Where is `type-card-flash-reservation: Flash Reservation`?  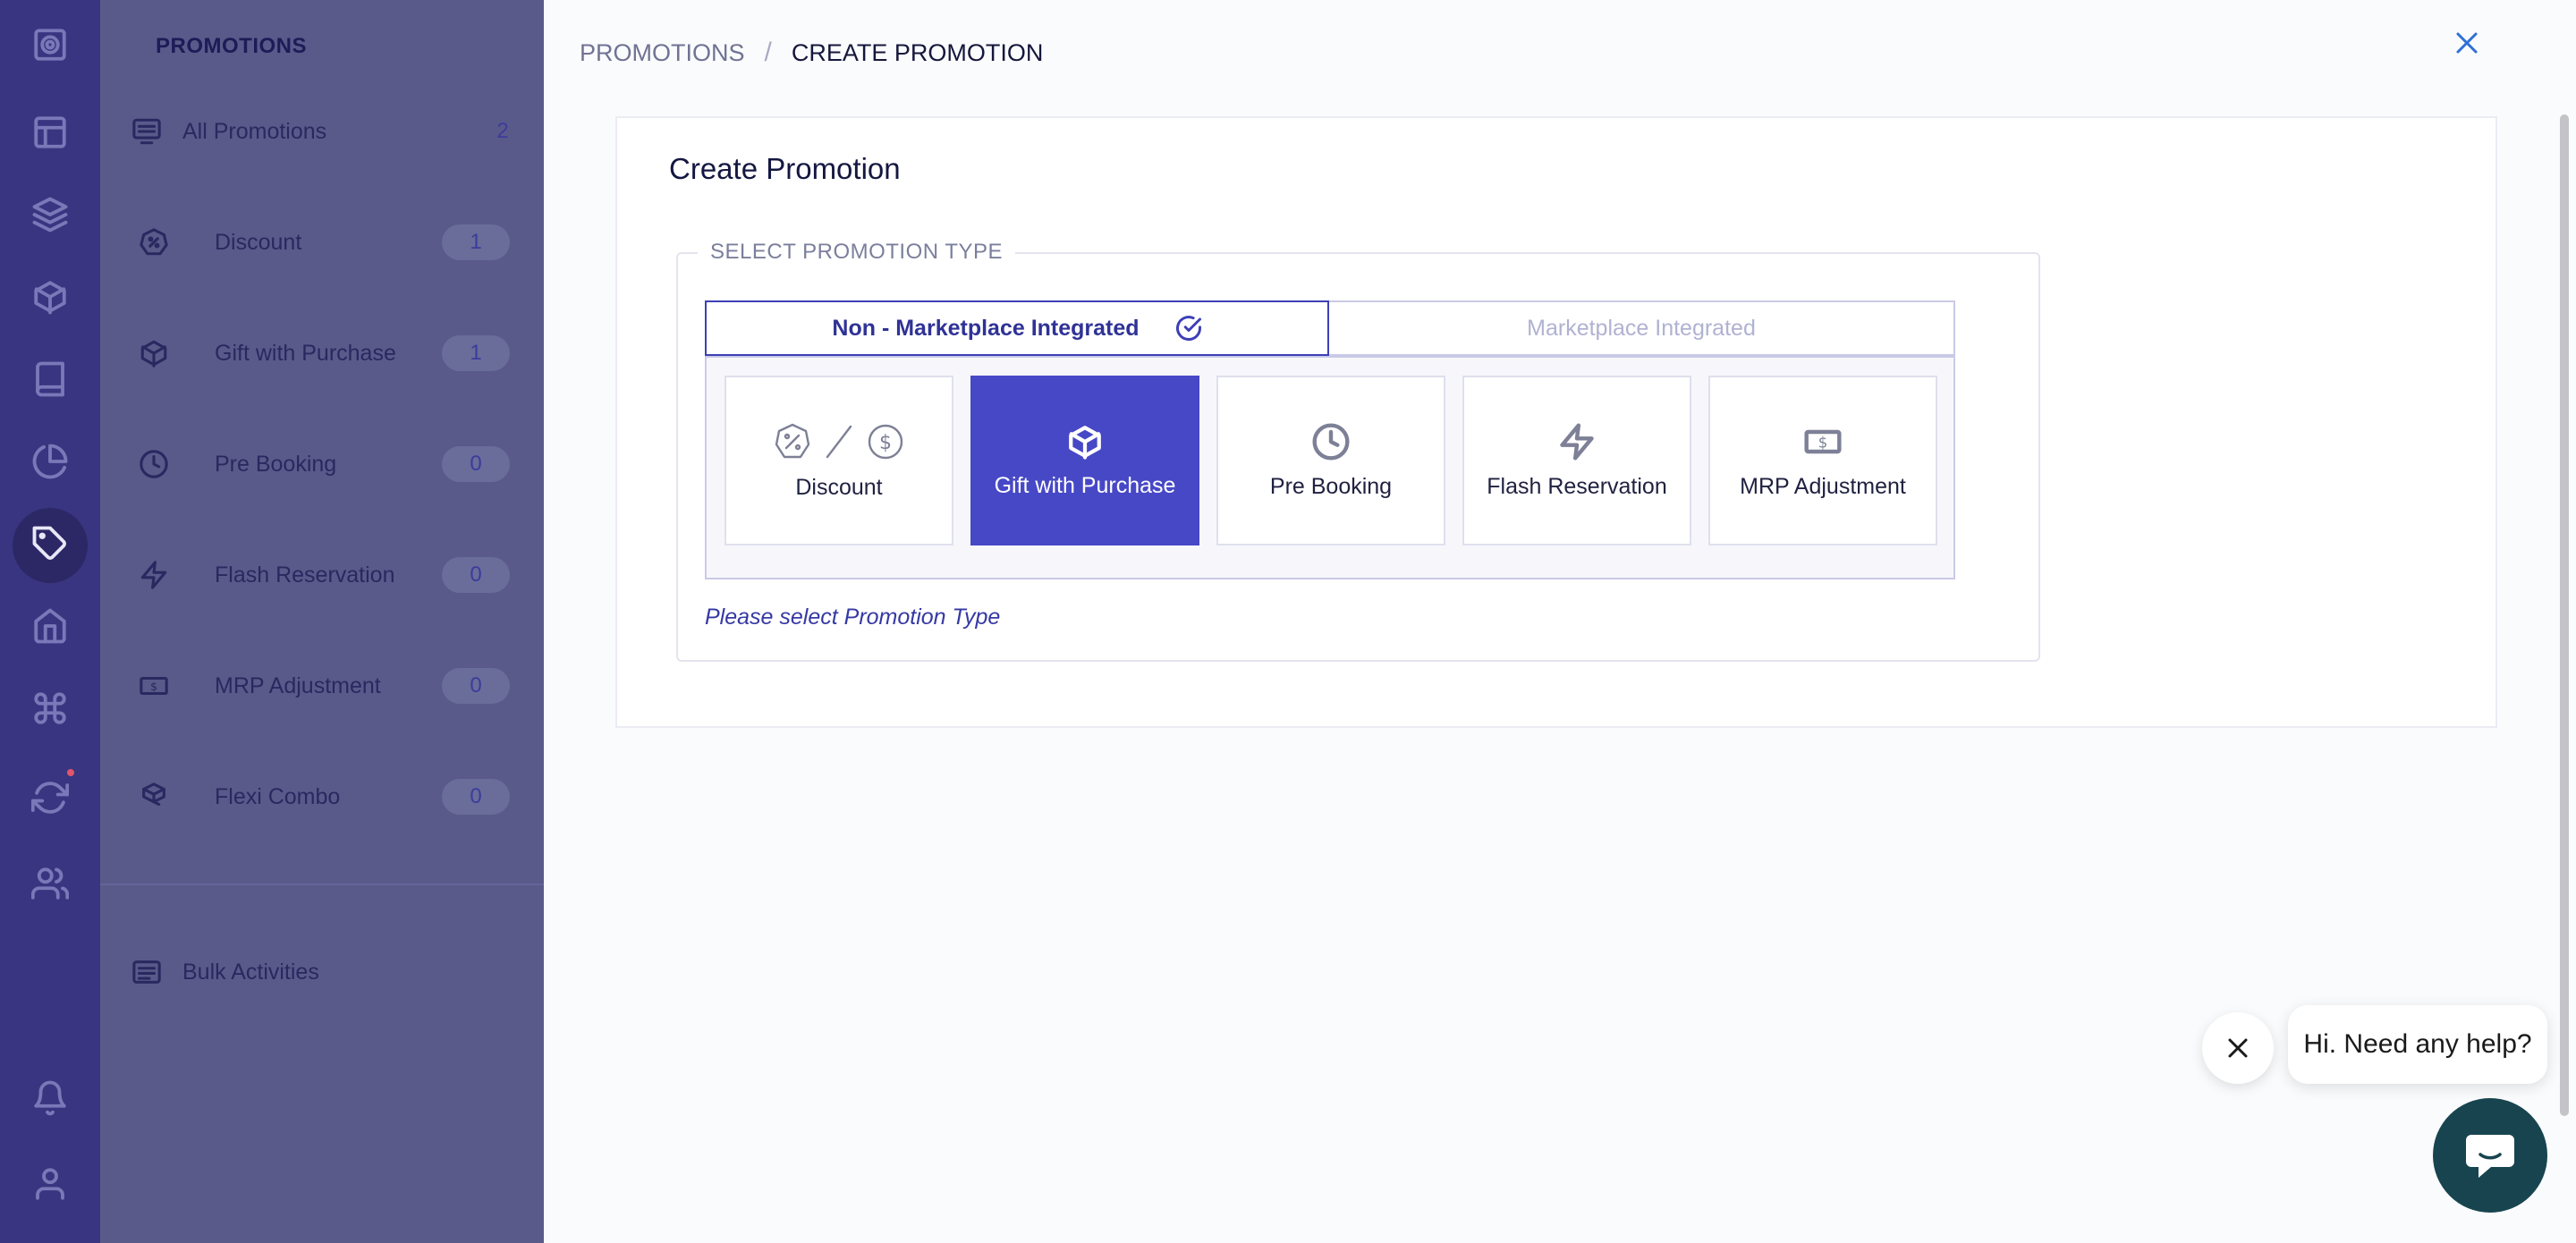 type-card-flash-reservation: Flash Reservation is located at coordinates (1576, 460).